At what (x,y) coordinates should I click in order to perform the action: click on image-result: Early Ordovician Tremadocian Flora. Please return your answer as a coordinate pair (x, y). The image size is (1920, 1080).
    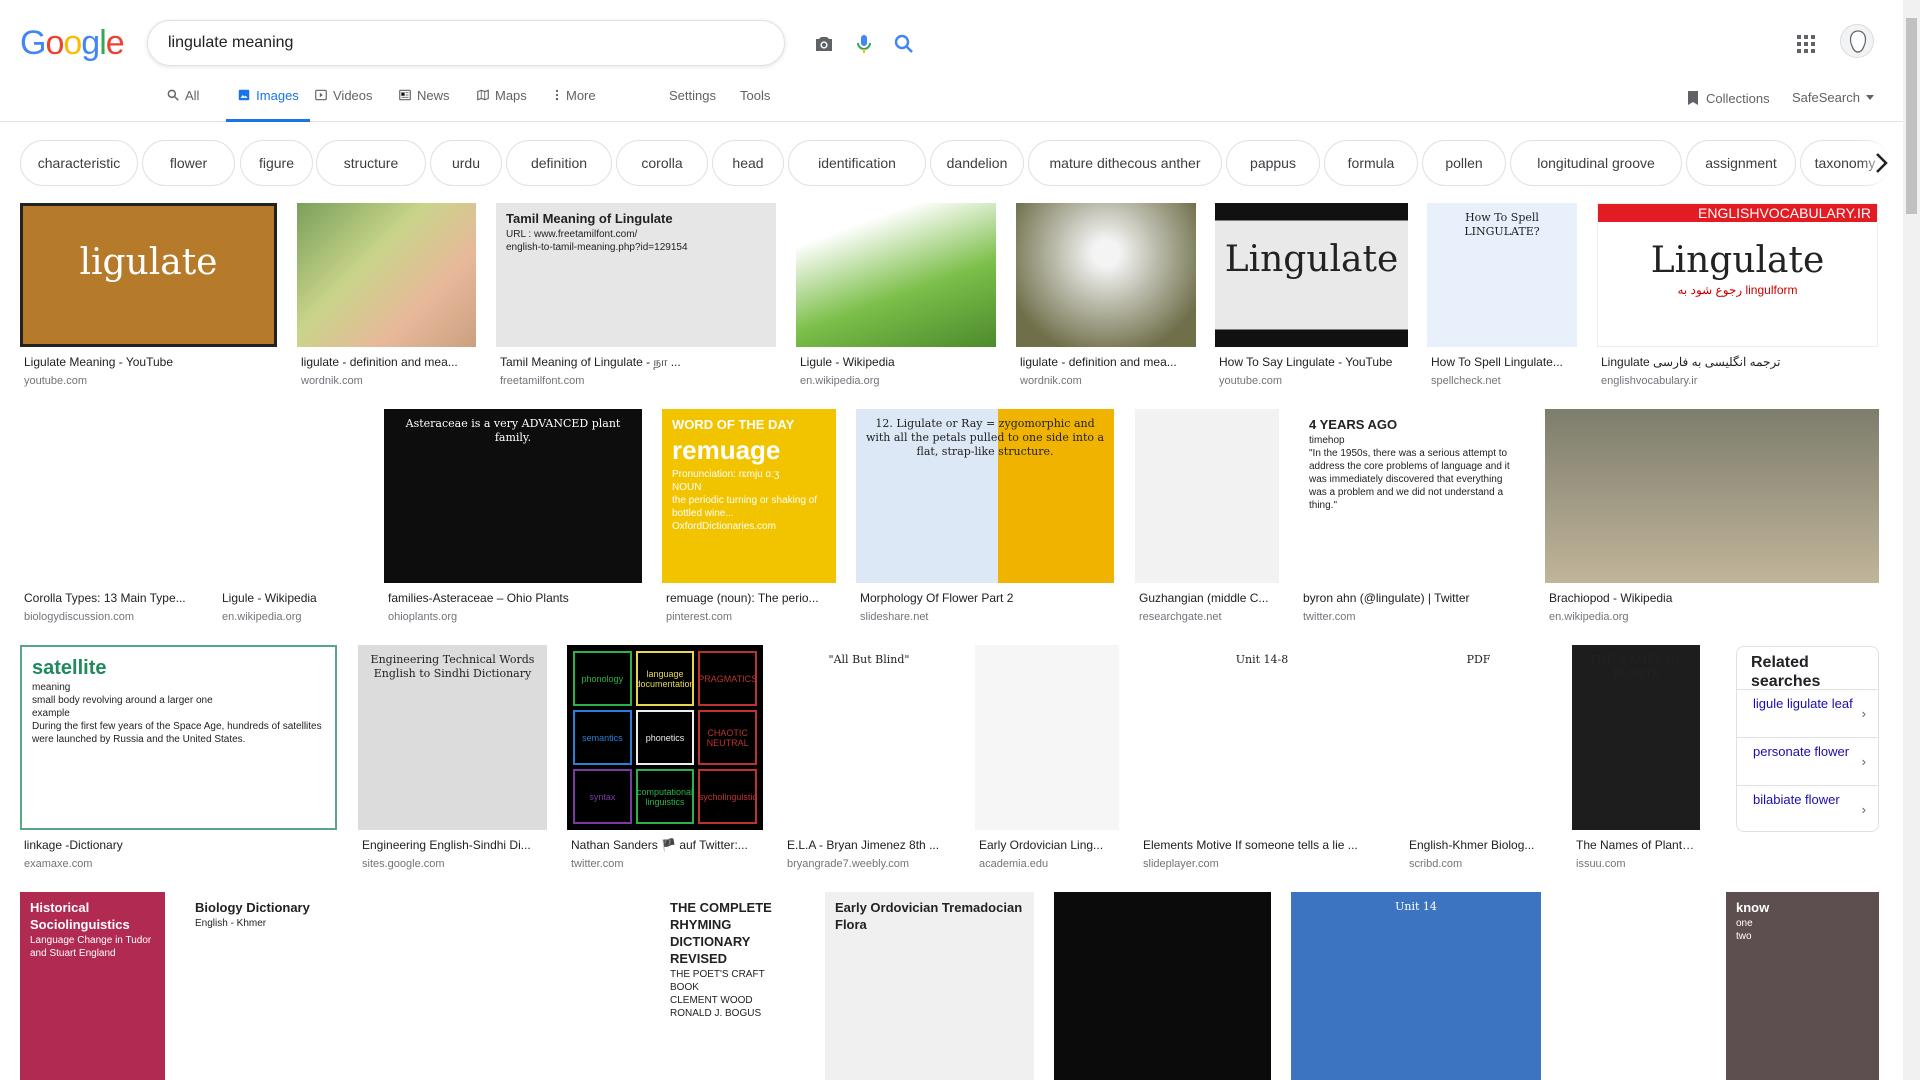
    Looking at the image, I should click on (929, 986).